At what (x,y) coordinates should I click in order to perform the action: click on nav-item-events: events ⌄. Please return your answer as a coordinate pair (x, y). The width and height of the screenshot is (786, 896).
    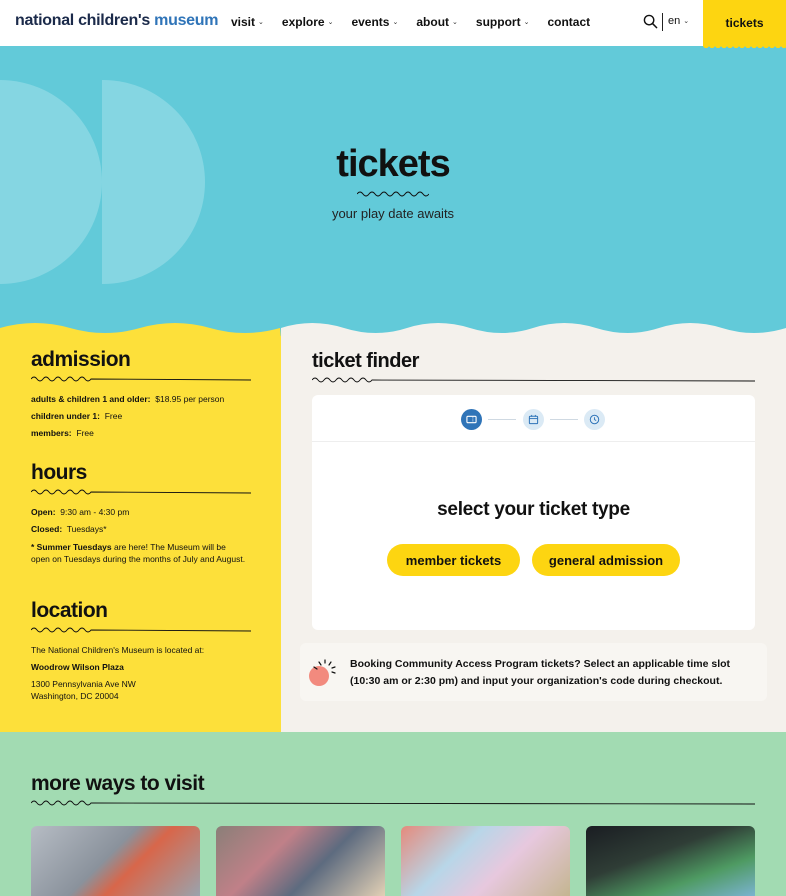
    Looking at the image, I should click on (374, 22).